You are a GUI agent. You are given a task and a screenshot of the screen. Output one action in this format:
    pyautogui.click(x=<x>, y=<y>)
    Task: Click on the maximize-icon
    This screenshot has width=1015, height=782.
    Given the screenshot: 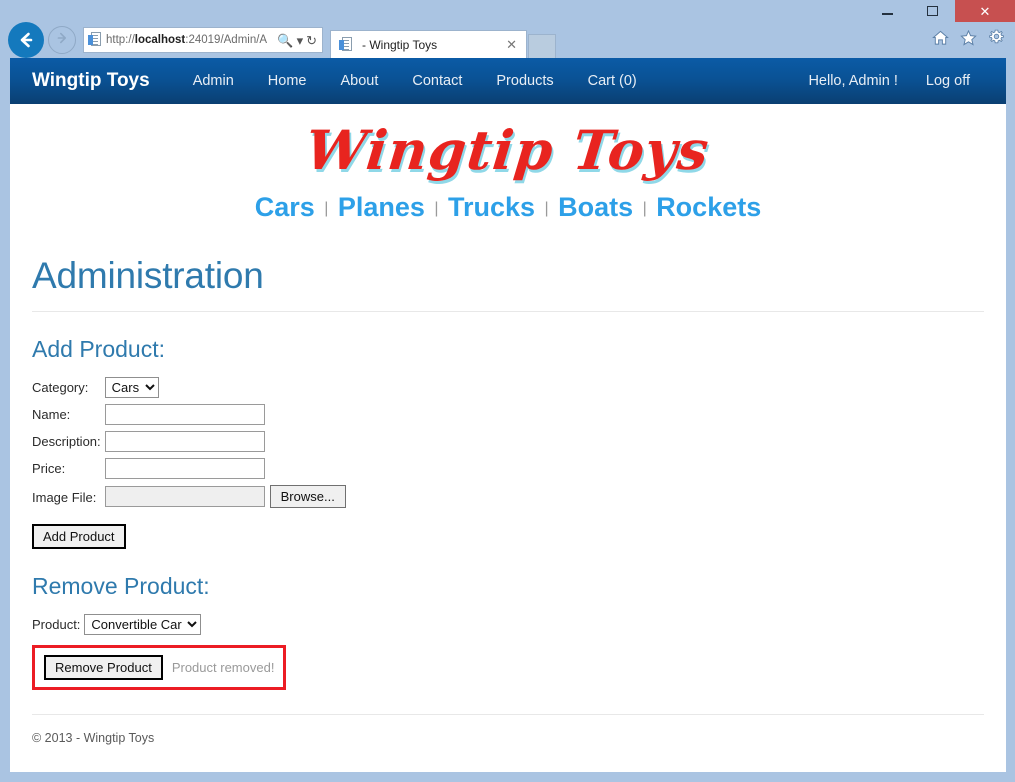 What is the action you would take?
    pyautogui.click(x=932, y=11)
    